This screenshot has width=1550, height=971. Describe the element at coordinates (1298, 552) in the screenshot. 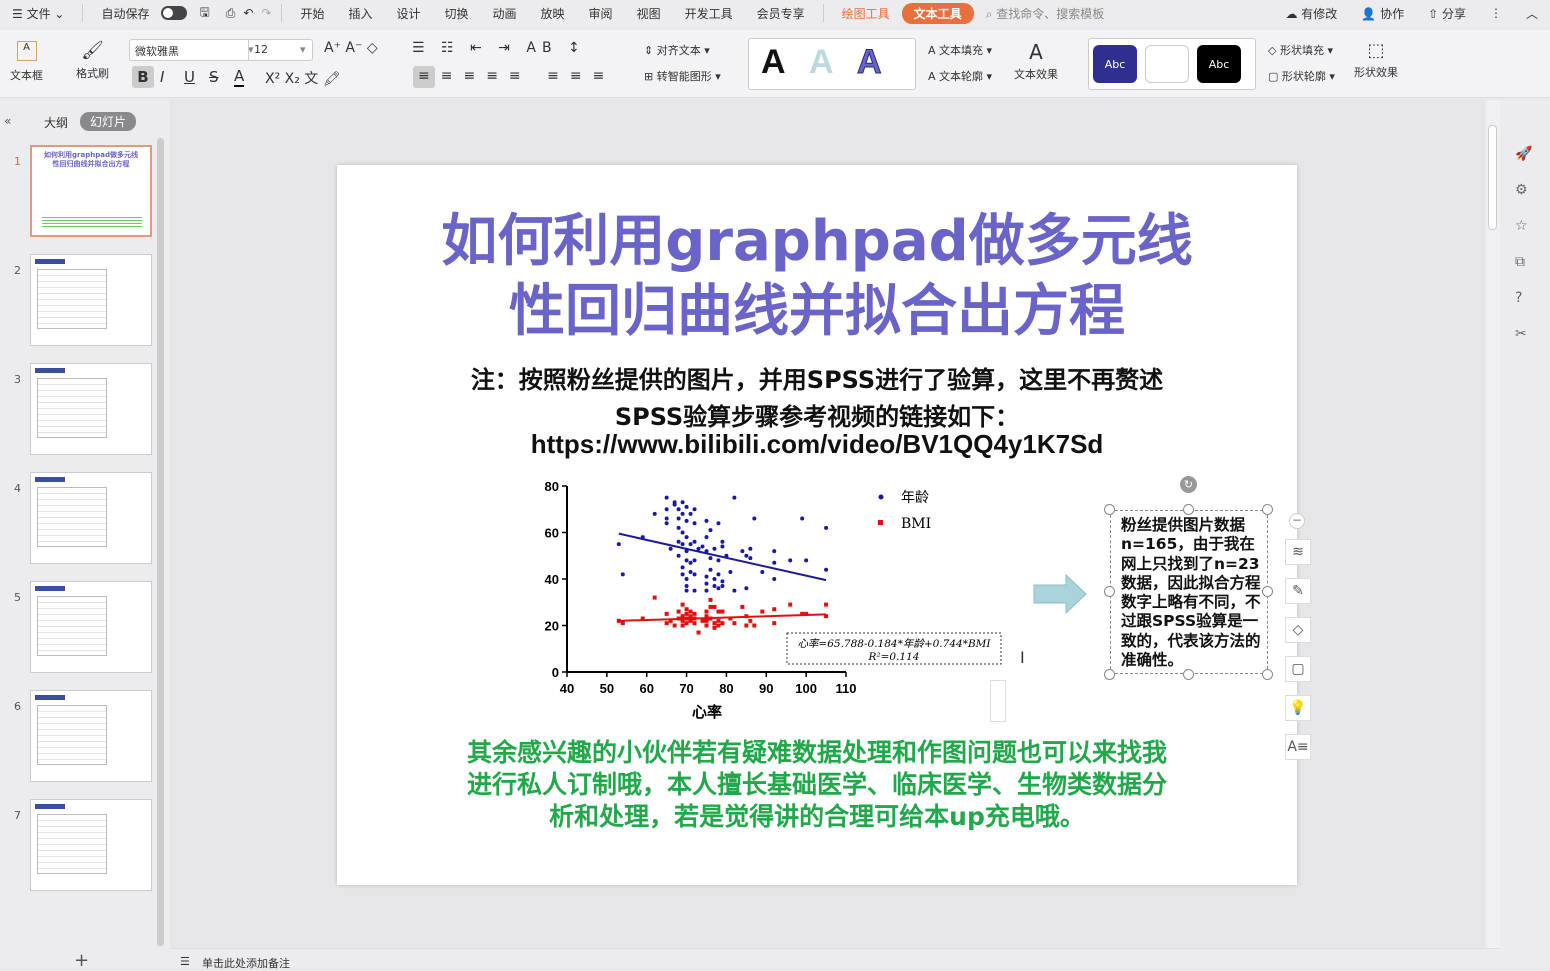

I see `layers-icon: ≋` at that location.